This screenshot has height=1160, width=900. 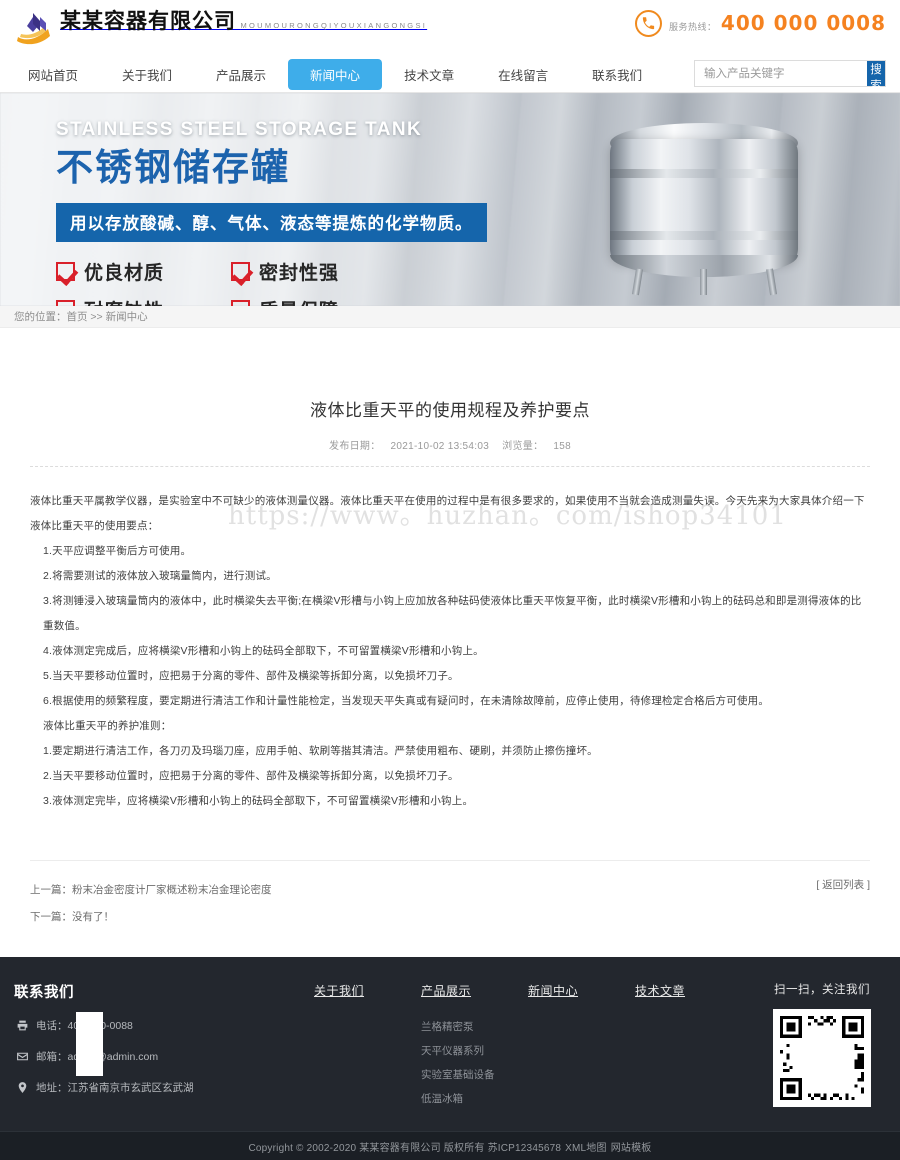 I want to click on footer-product-link: 实验室基础设备, so click(x=458, y=1075).